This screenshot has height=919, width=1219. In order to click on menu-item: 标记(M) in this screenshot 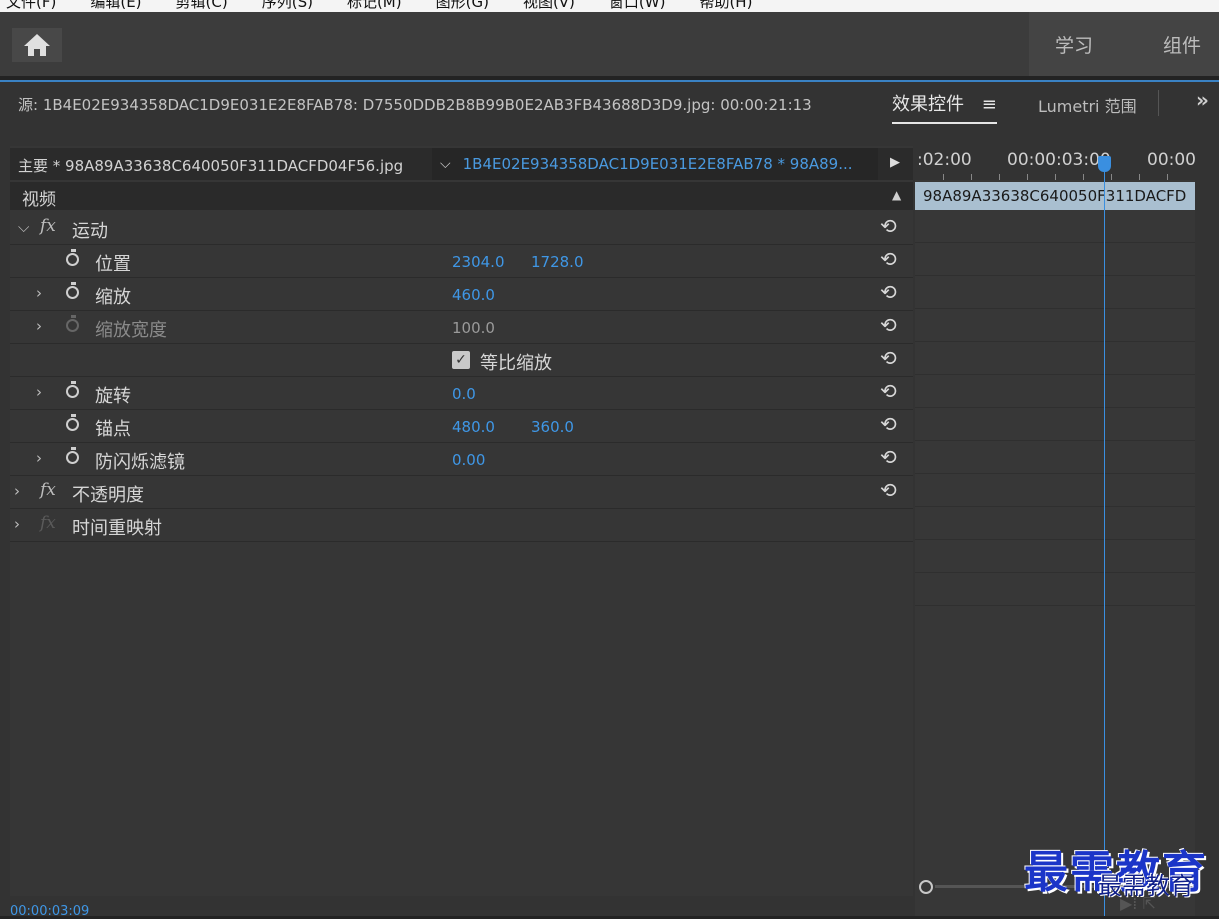, I will do `click(374, 6)`.